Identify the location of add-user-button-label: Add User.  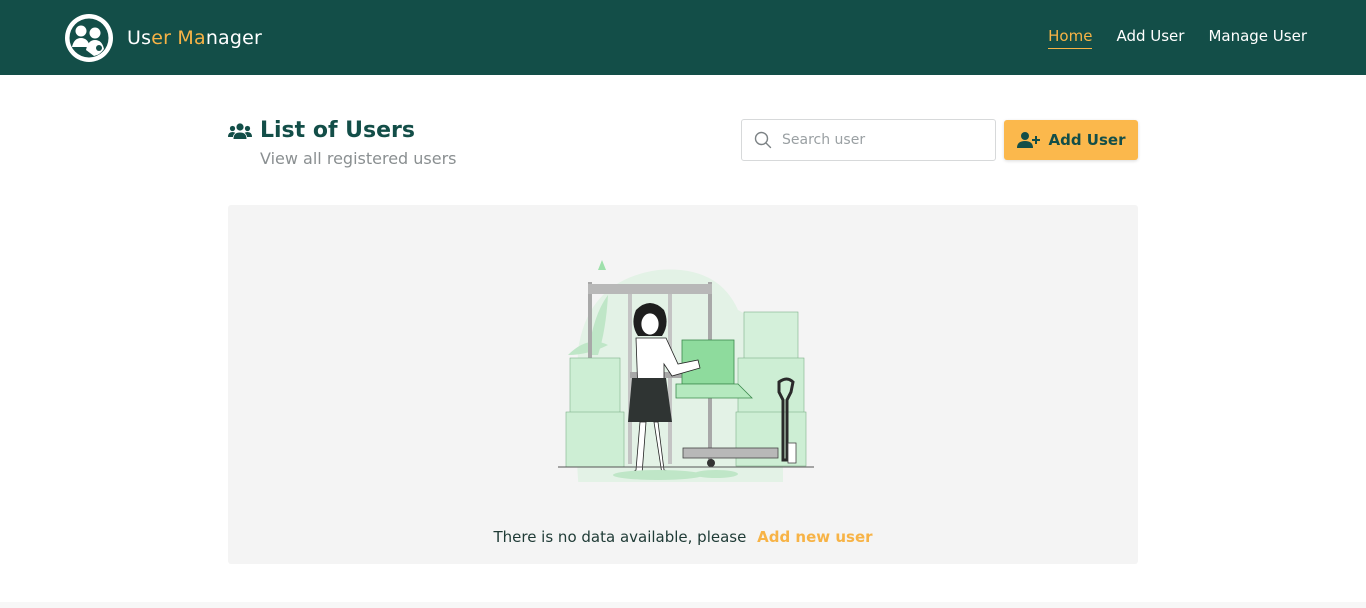
(1087, 140).